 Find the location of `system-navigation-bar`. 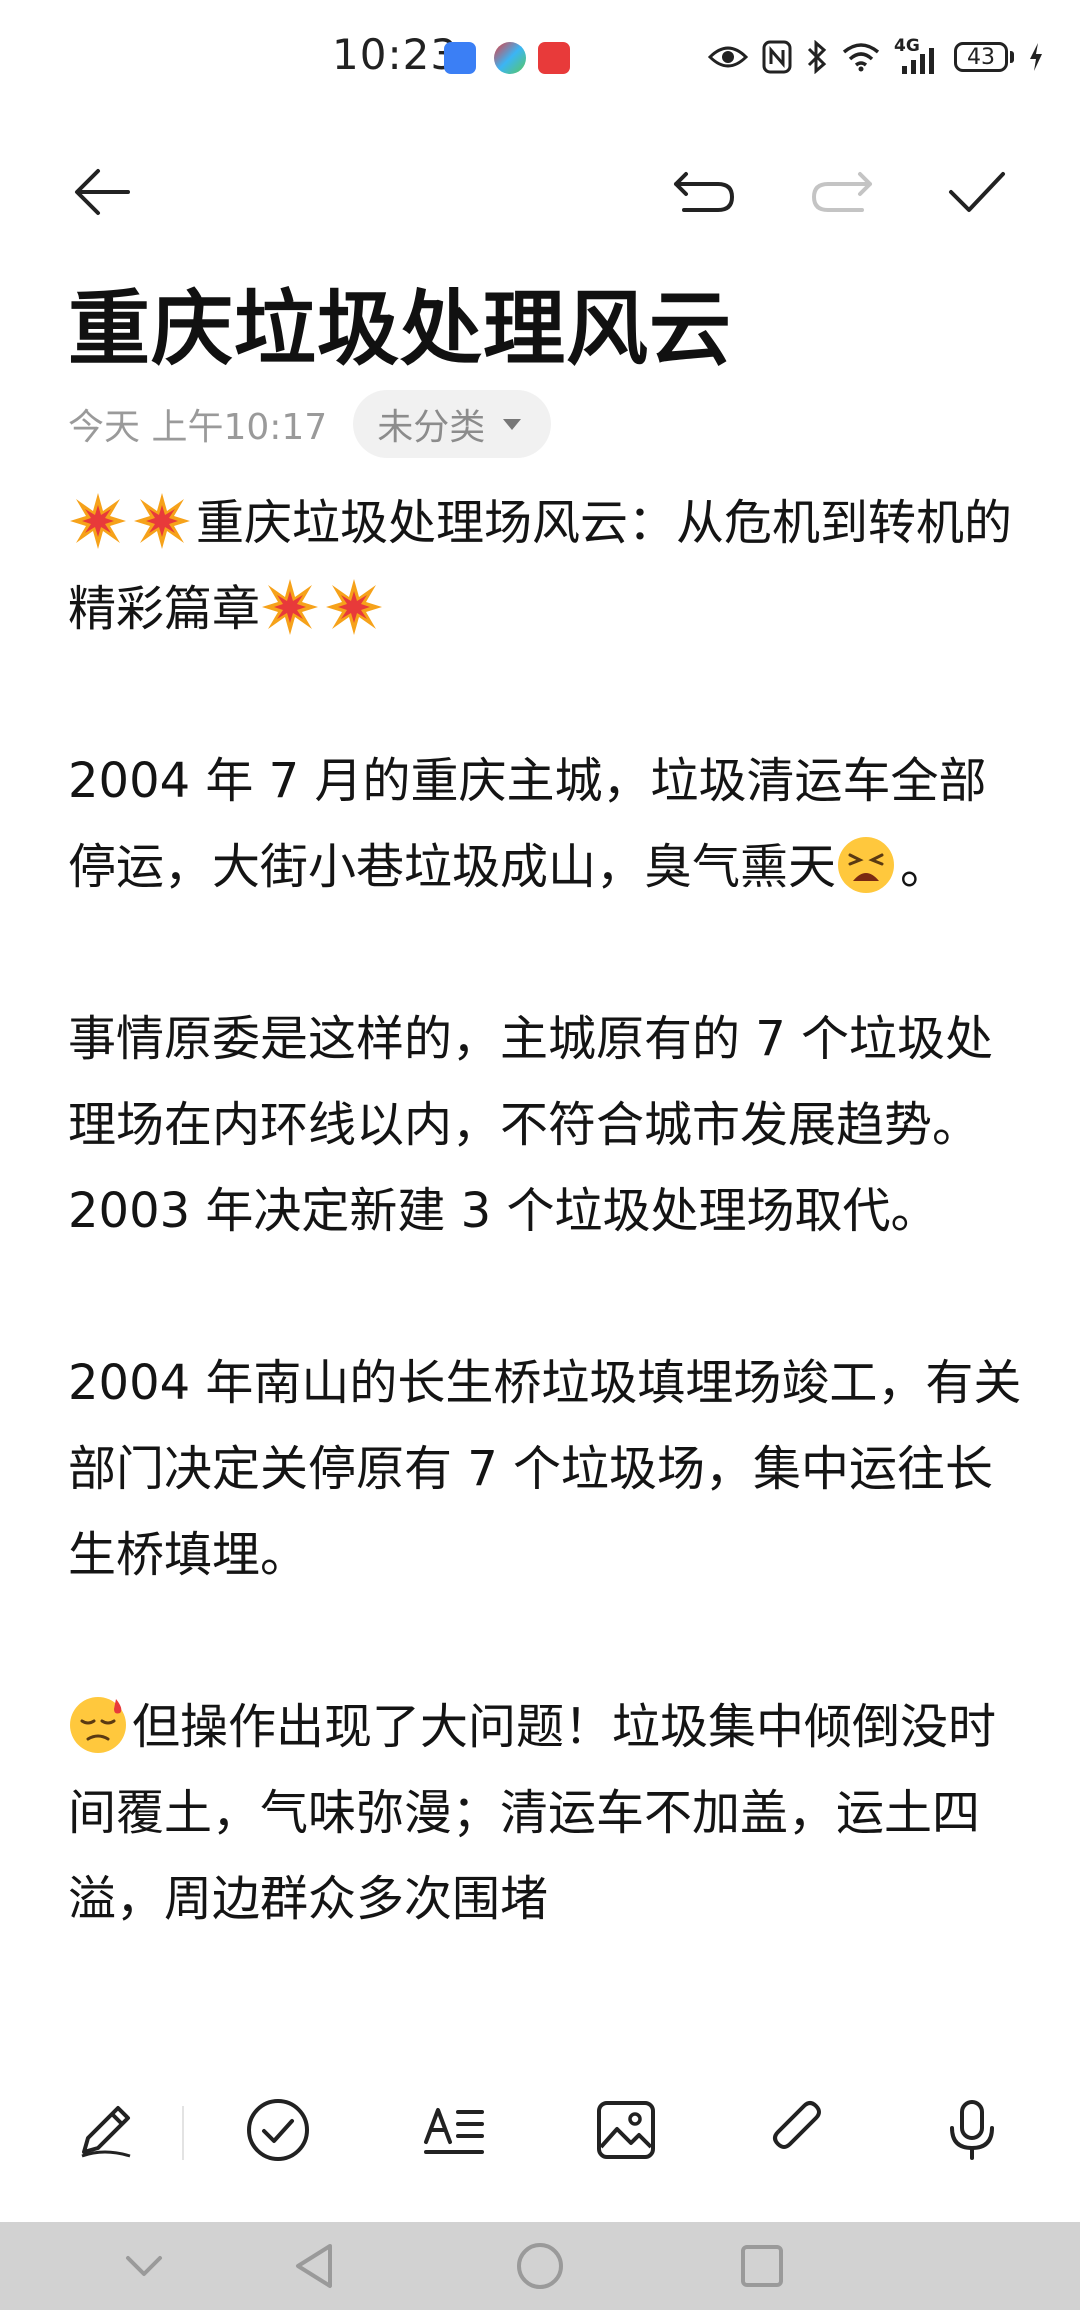

system-navigation-bar is located at coordinates (540, 2266).